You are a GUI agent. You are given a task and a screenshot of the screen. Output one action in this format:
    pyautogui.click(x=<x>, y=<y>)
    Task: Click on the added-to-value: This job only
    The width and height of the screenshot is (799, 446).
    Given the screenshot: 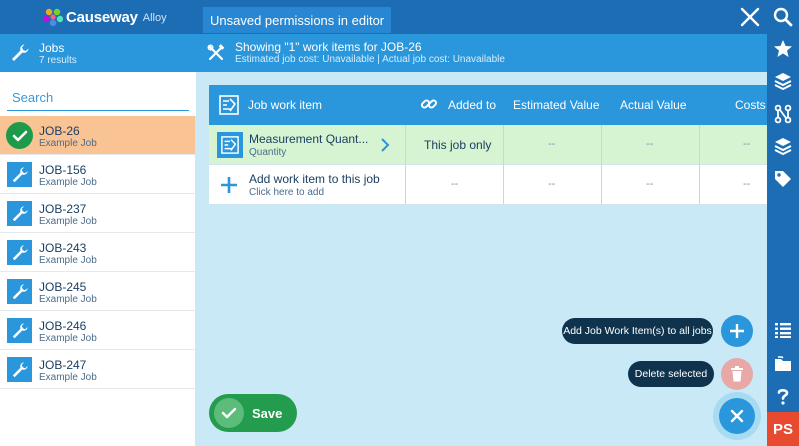 What is the action you would take?
    pyautogui.click(x=458, y=145)
    